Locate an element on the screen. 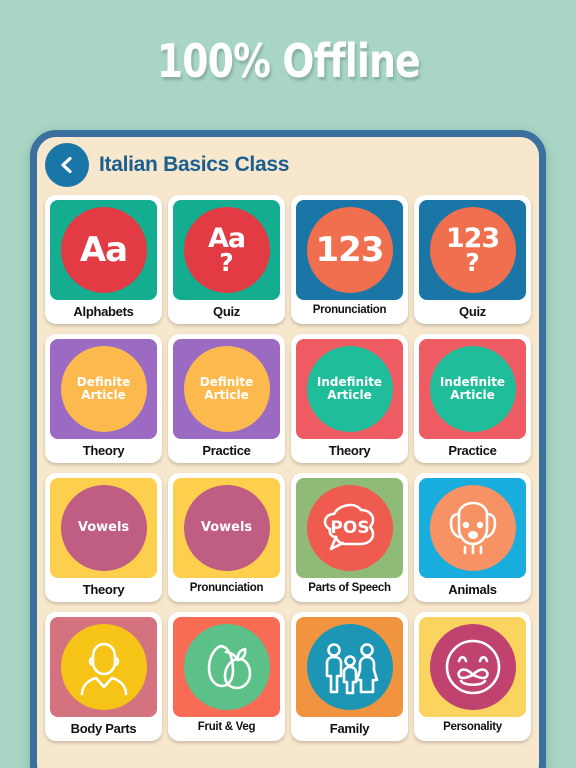 The height and width of the screenshot is (768, 576). tile-label: Body Parts is located at coordinates (103, 728).